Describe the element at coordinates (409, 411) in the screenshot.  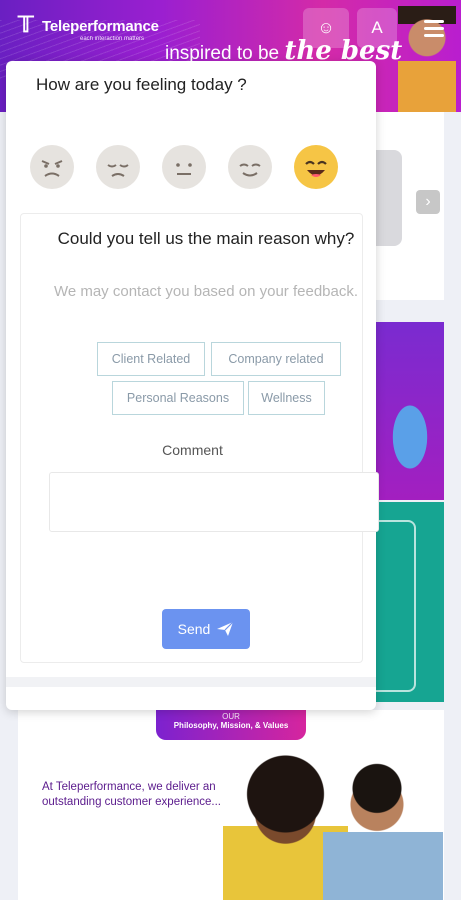
I see `promo-tile-purple` at that location.